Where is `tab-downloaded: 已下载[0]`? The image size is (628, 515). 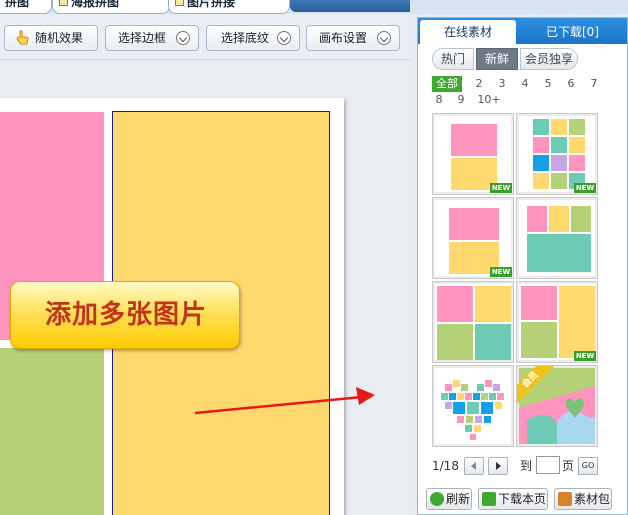
tab-downloaded: 已下载[0] is located at coordinates (572, 32).